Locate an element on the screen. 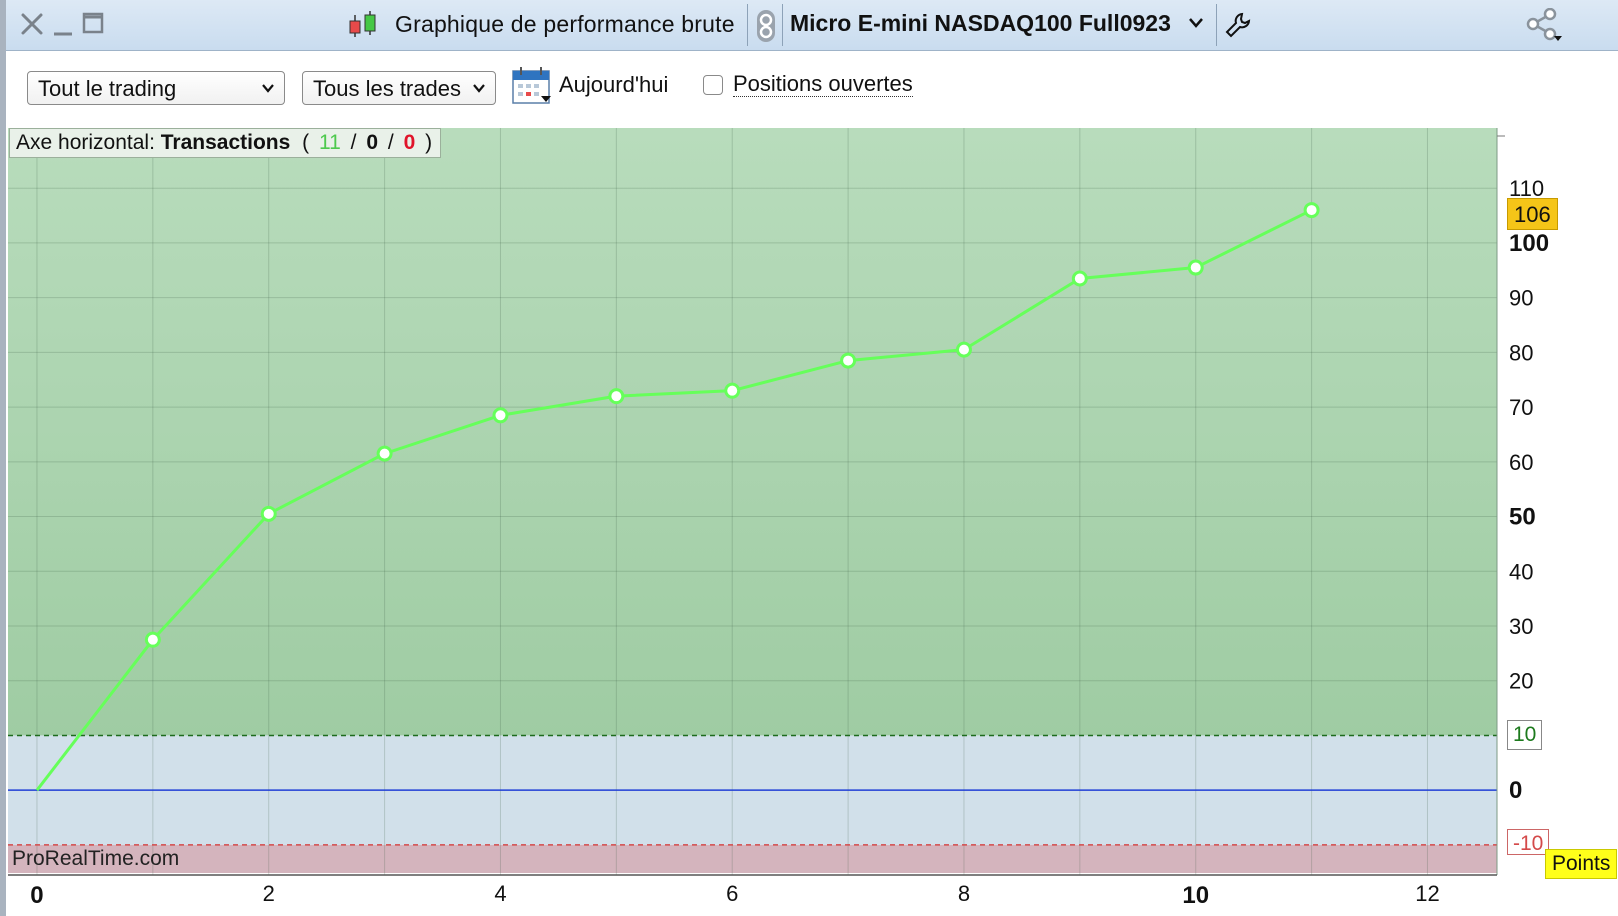 This screenshot has width=1618, height=916. legend-open-paren: ( is located at coordinates (306, 142).